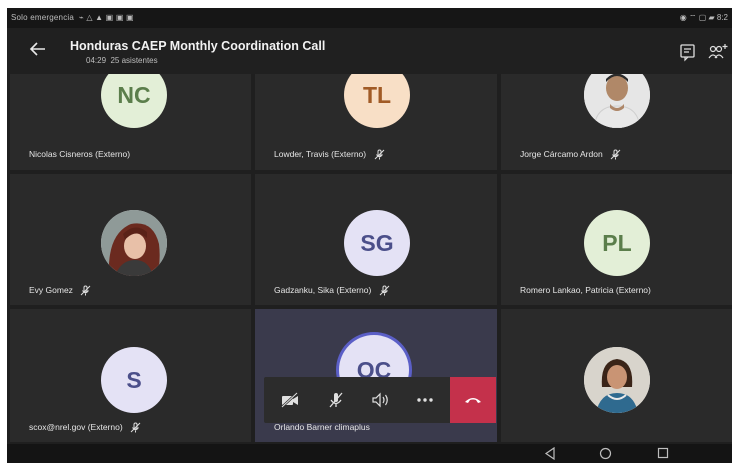 This screenshot has height=466, width=737. I want to click on participant-tile: TL Lowder, Travis (Externo), so click(376, 122).